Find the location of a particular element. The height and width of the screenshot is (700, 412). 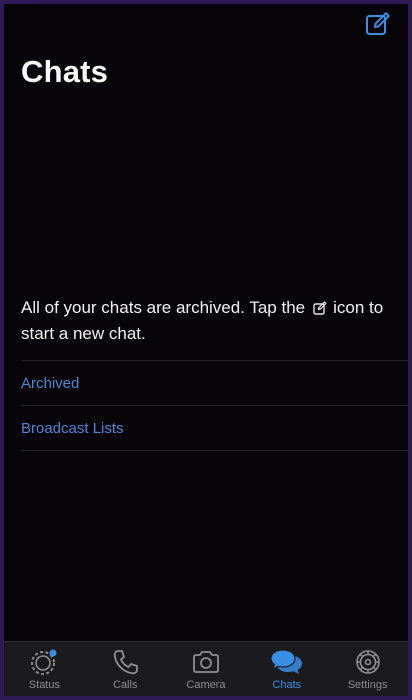

tab-label: Settings is located at coordinates (367, 685).